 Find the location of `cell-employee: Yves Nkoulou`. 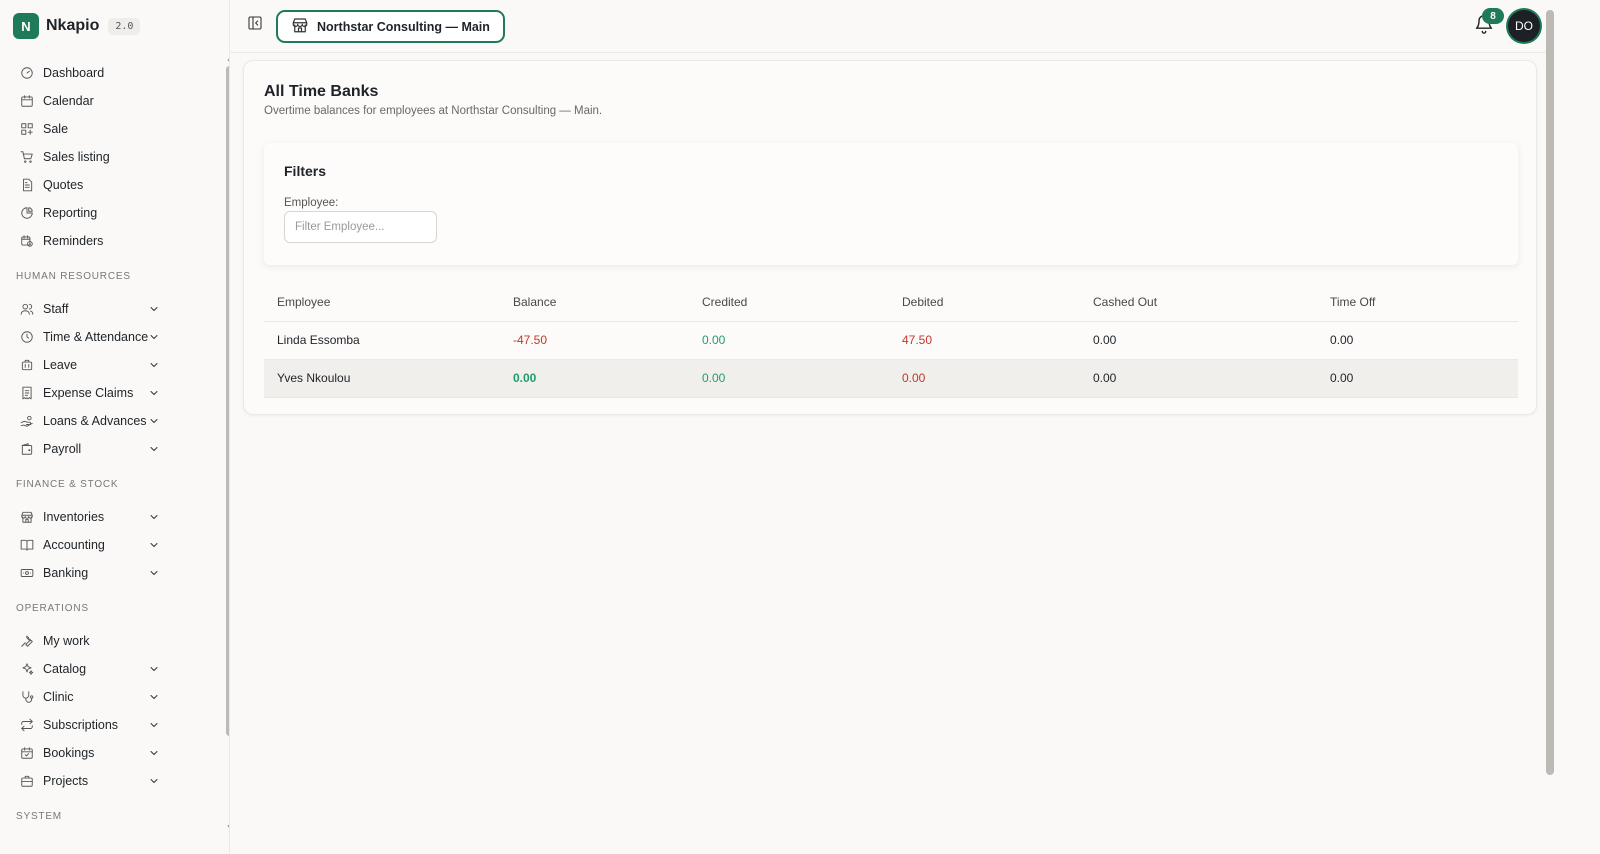

cell-employee: Yves Nkoulou is located at coordinates (314, 378).